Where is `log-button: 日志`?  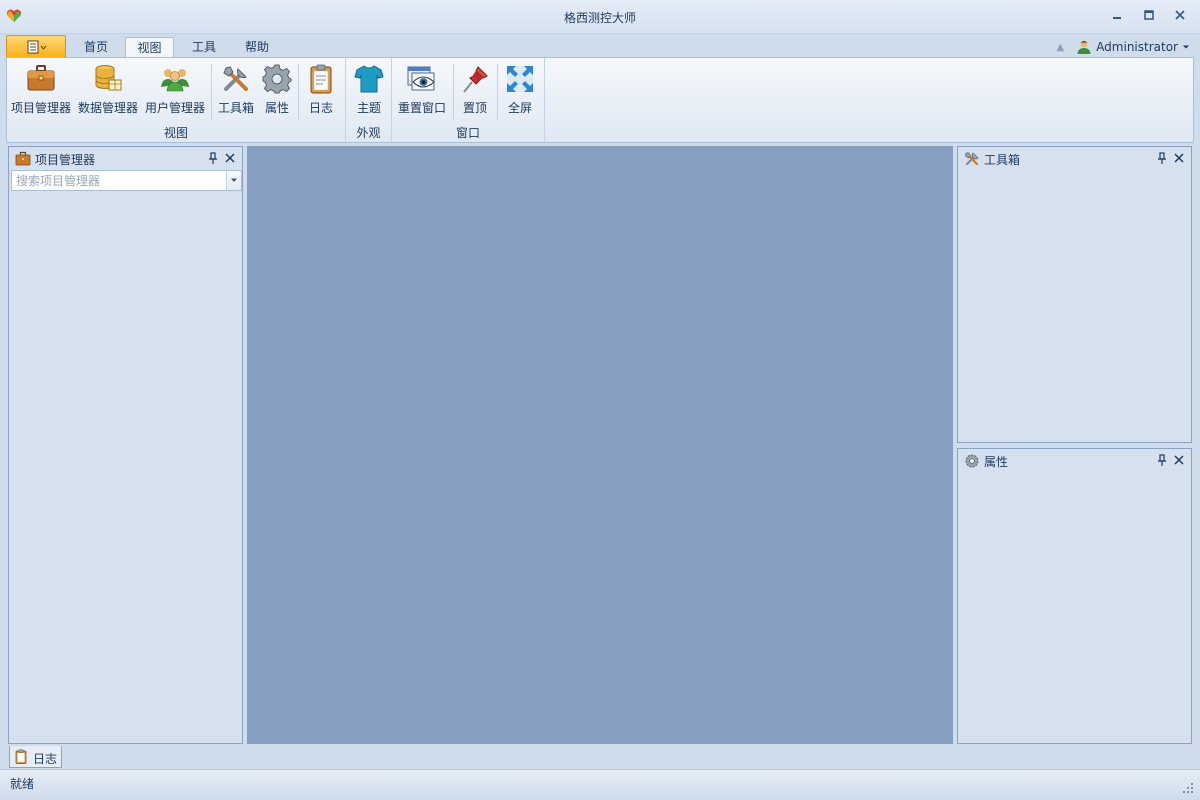 log-button: 日志 is located at coordinates (321, 89).